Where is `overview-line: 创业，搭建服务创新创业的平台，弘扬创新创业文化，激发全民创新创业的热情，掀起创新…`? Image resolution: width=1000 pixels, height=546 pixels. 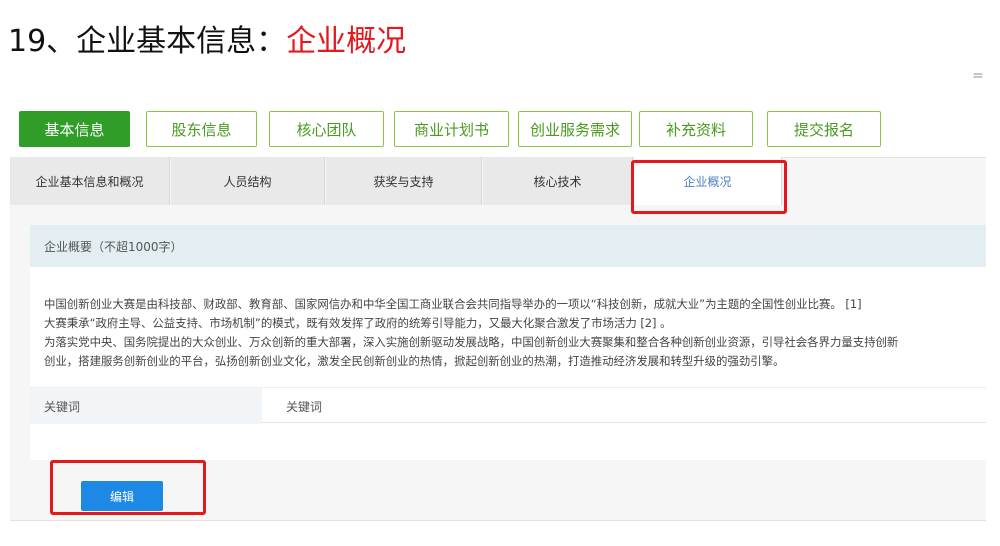 overview-line: 创业，搭建服务创新创业的平台，弘扬创新创业文化，激发全民创新创业的热情，掀起创新… is located at coordinates (414, 361).